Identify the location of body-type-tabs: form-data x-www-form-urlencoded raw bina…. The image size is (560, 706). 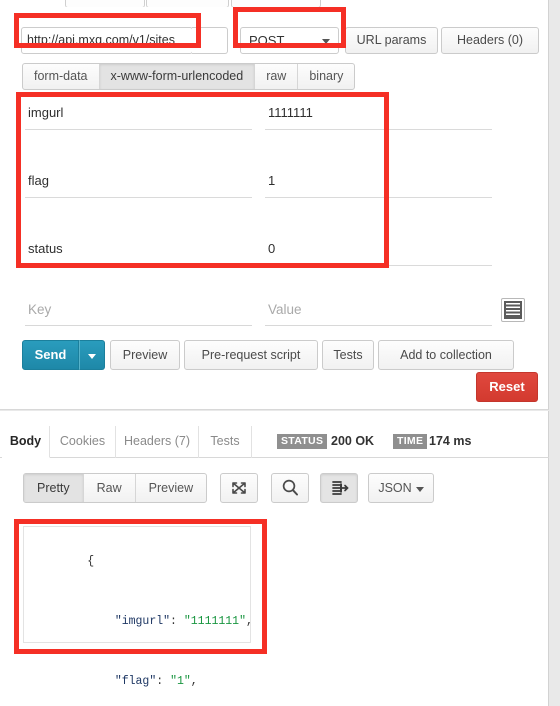
(189, 76).